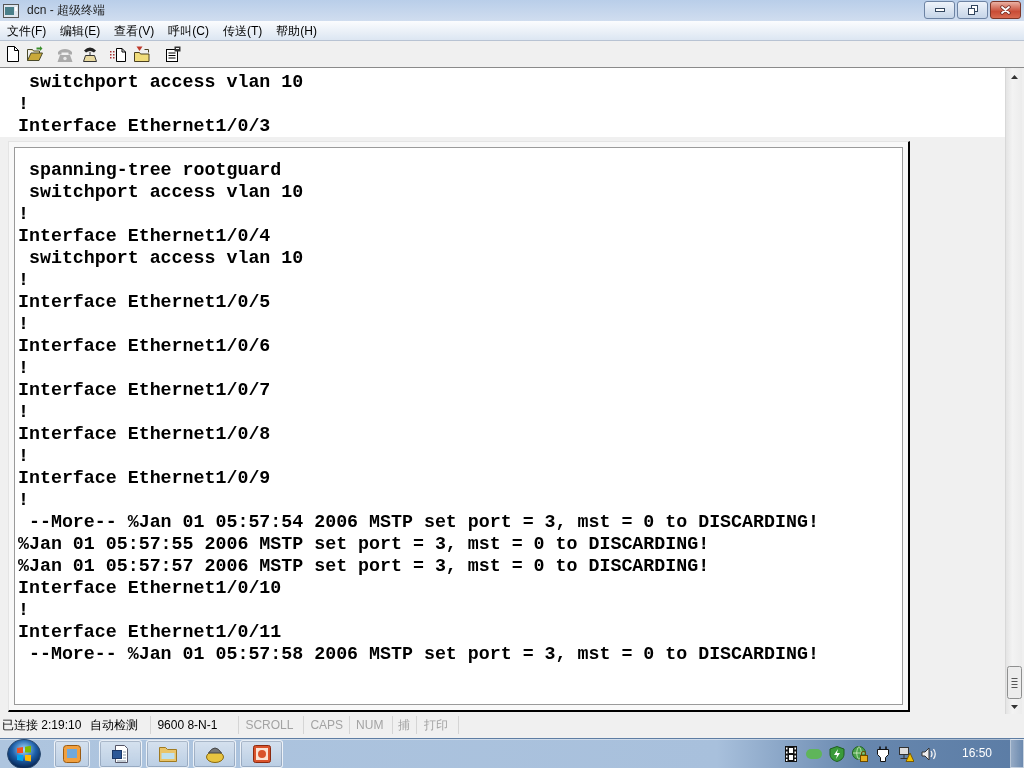 The width and height of the screenshot is (1024, 768). Describe the element at coordinates (142, 54) in the screenshot. I see `folder-arrow-icon` at that location.